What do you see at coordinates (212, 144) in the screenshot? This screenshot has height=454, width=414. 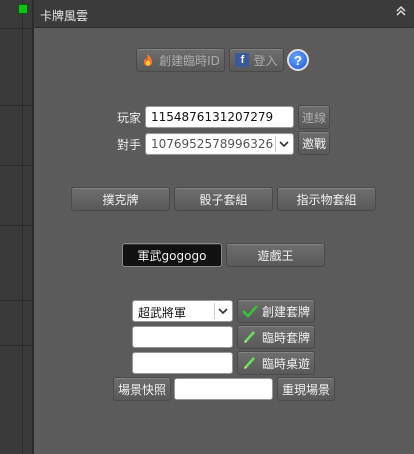 I see `opponent-id-value: 1076952578996326` at bounding box center [212, 144].